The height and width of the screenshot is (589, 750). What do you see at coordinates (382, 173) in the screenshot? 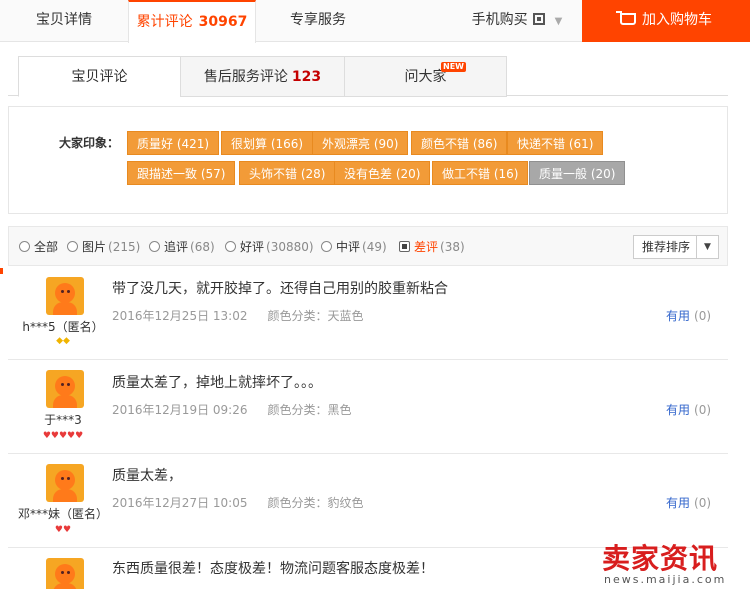
I see `impression-tag: 没有色差 (20)` at bounding box center [382, 173].